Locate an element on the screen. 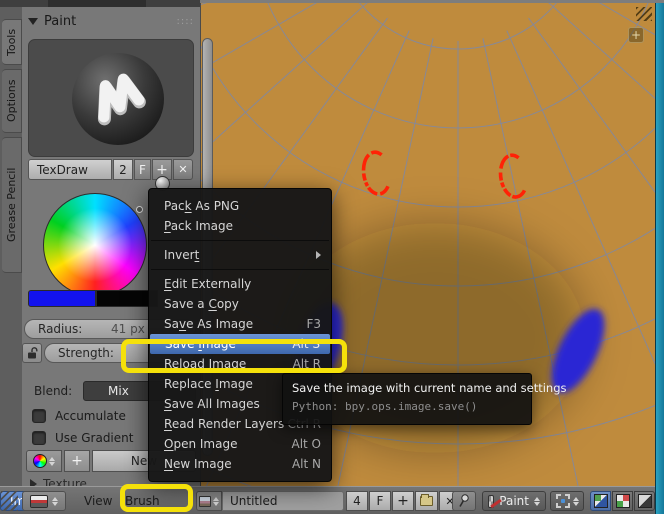  menu-brush: Brush is located at coordinates (142, 501).